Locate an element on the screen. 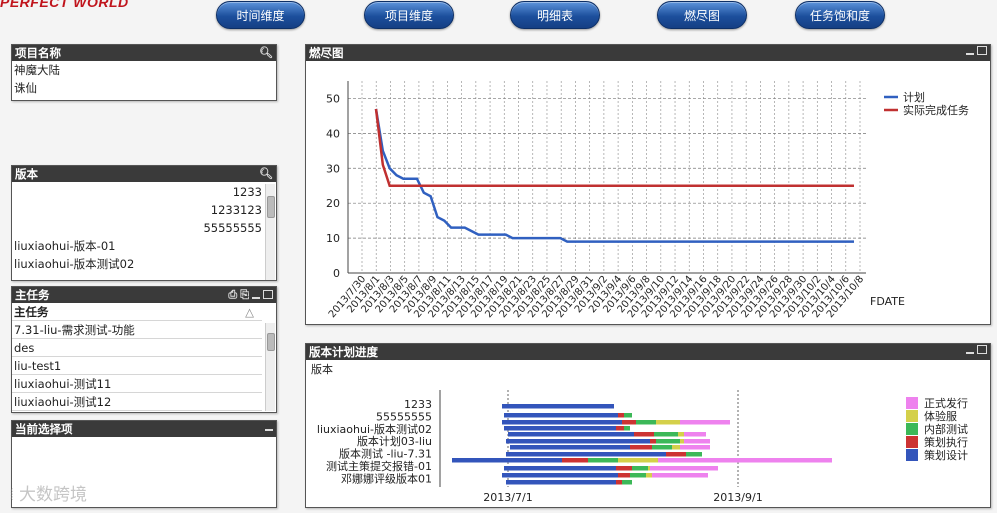 This screenshot has height=513, width=997. nav-task-saturation-button: 任务饱和度 is located at coordinates (840, 15).